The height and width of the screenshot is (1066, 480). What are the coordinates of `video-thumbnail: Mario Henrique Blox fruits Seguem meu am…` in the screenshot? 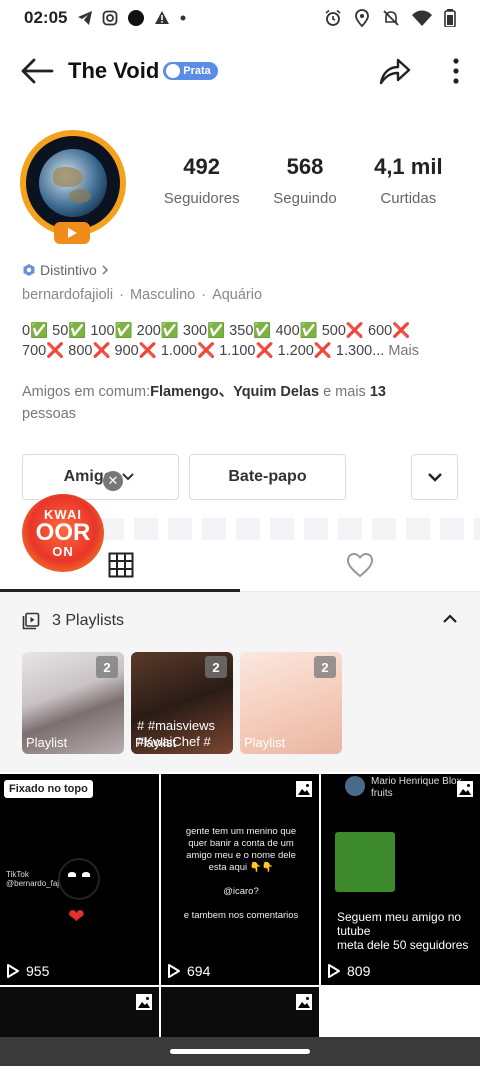 It's located at (400, 879).